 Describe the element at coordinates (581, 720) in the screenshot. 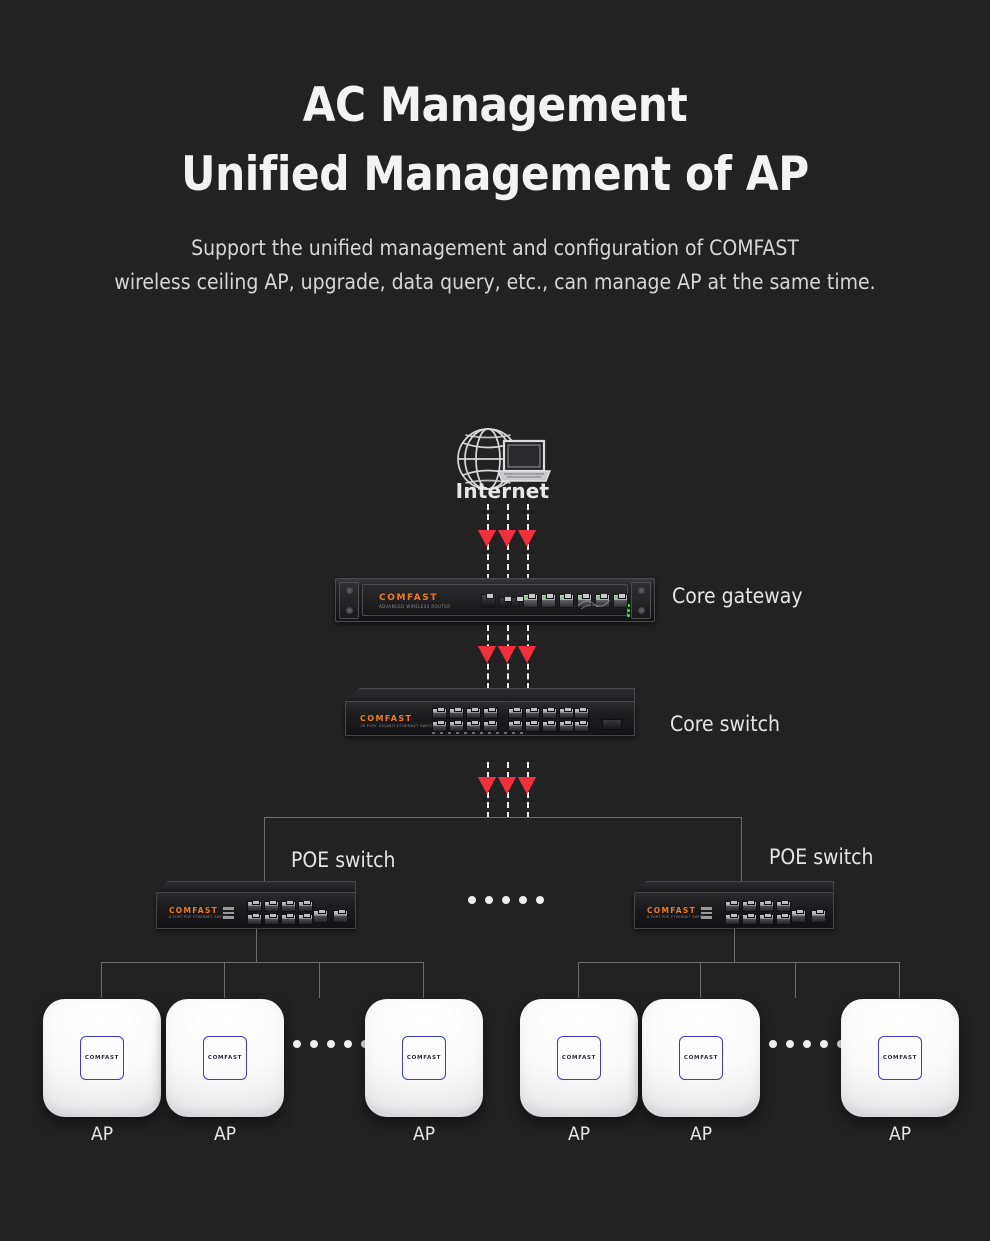

I see `core-switch-uplink-ports` at that location.